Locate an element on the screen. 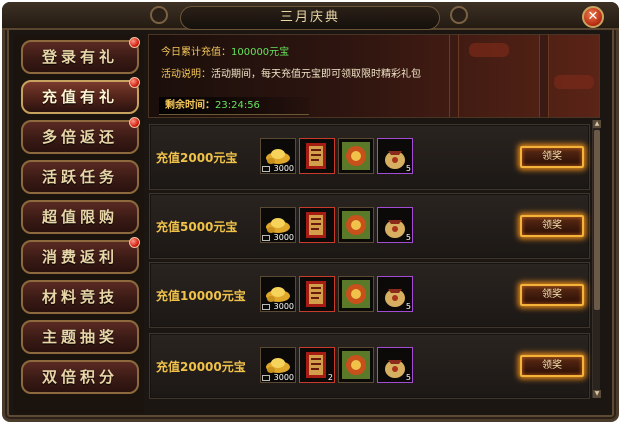 The height and width of the screenshot is (428, 621). reward-list-scrollbar: ▲ ▼ is located at coordinates (596, 259).